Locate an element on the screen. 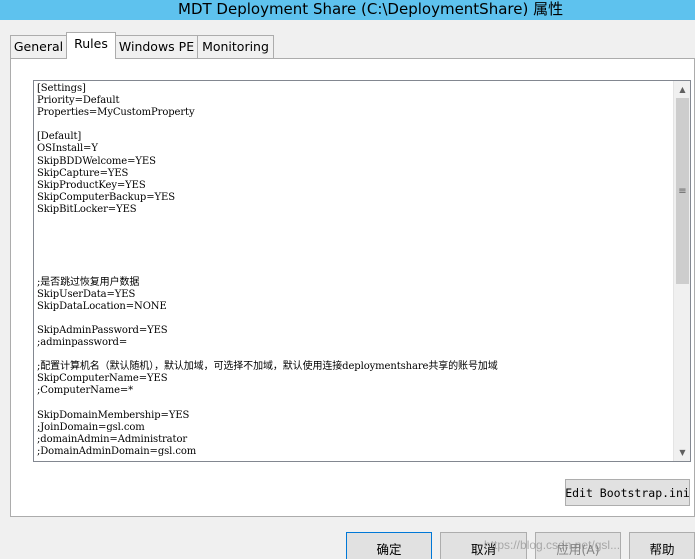 This screenshot has width=695, height=559. scroll-thumb: ≡ is located at coordinates (682, 191).